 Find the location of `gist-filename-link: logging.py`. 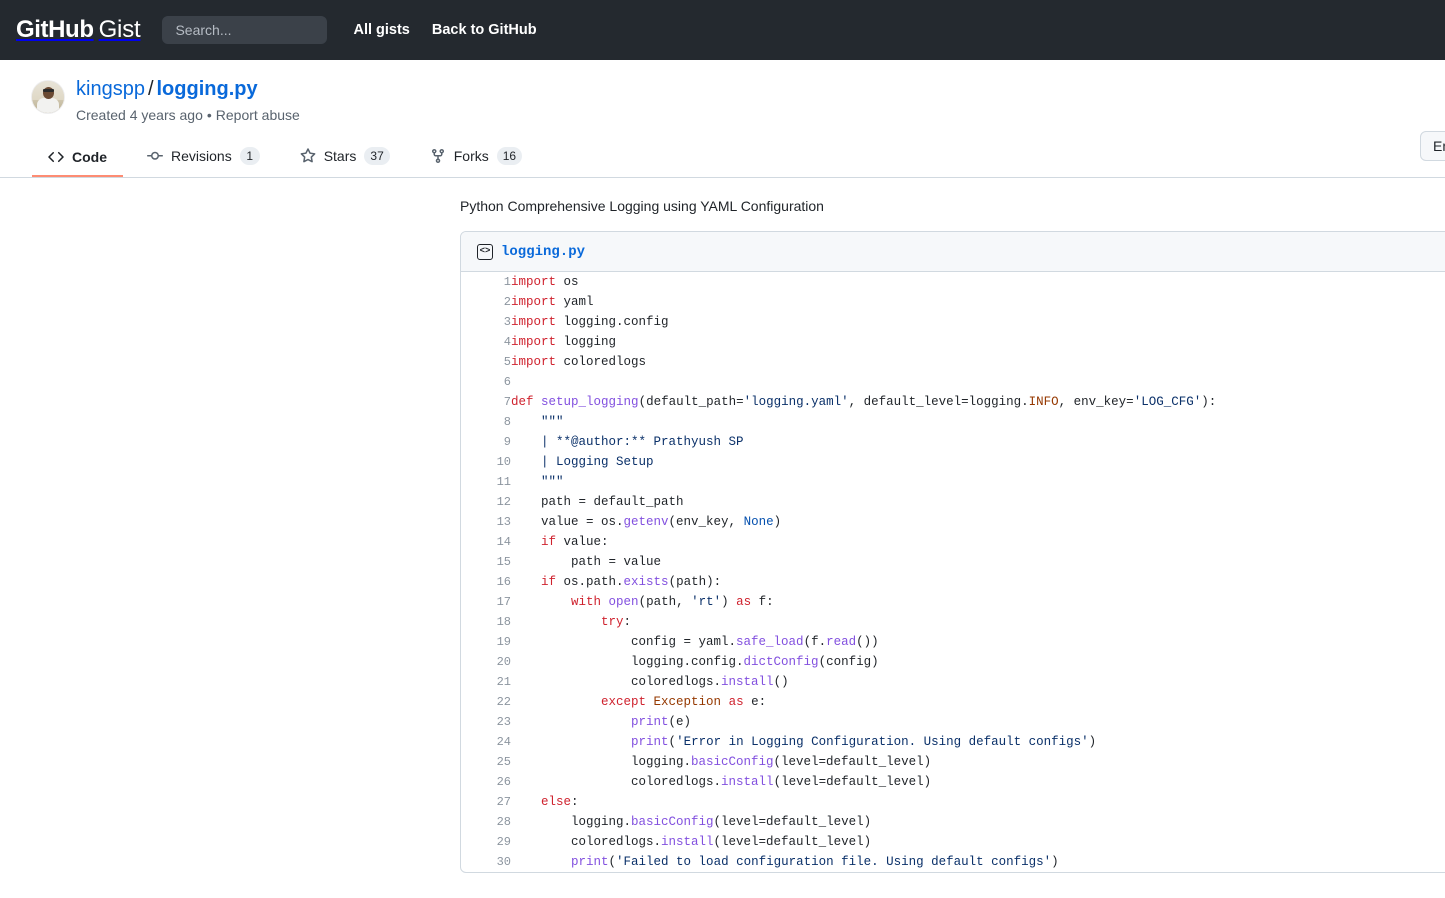

gist-filename-link: logging.py is located at coordinates (207, 89).